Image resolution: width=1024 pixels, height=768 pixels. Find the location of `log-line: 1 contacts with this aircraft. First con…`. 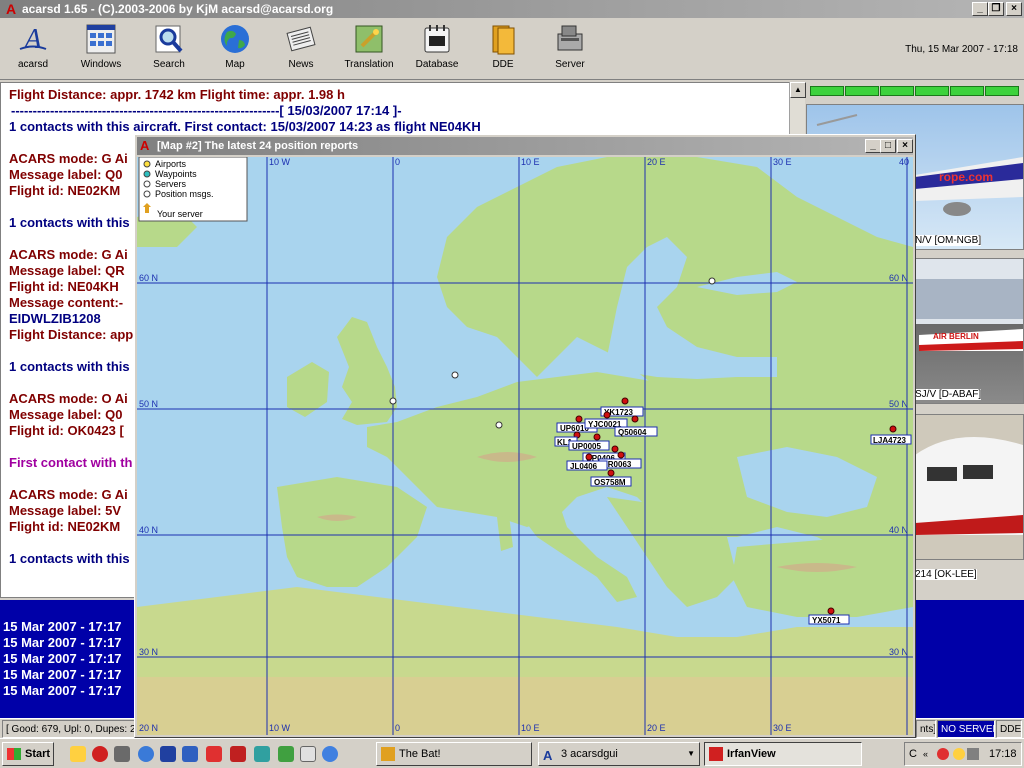

log-line: 1 contacts with this aircraft. First con… is located at coordinates (245, 126).